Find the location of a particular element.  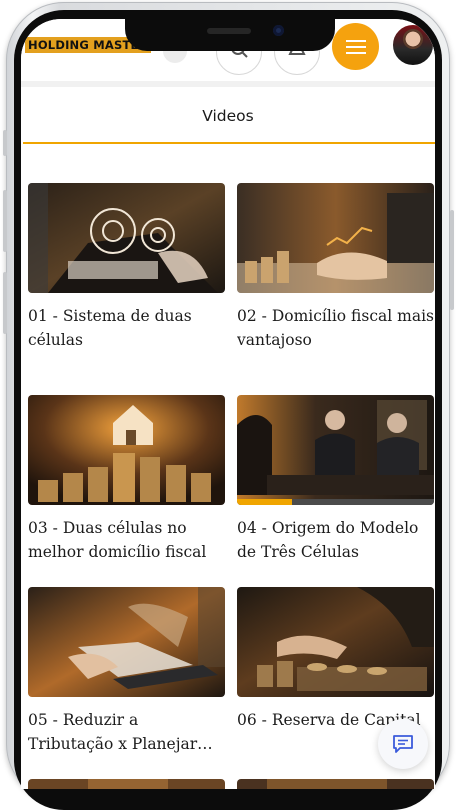

video-title: 01 - Sistema de duas células is located at coordinates (126, 328).